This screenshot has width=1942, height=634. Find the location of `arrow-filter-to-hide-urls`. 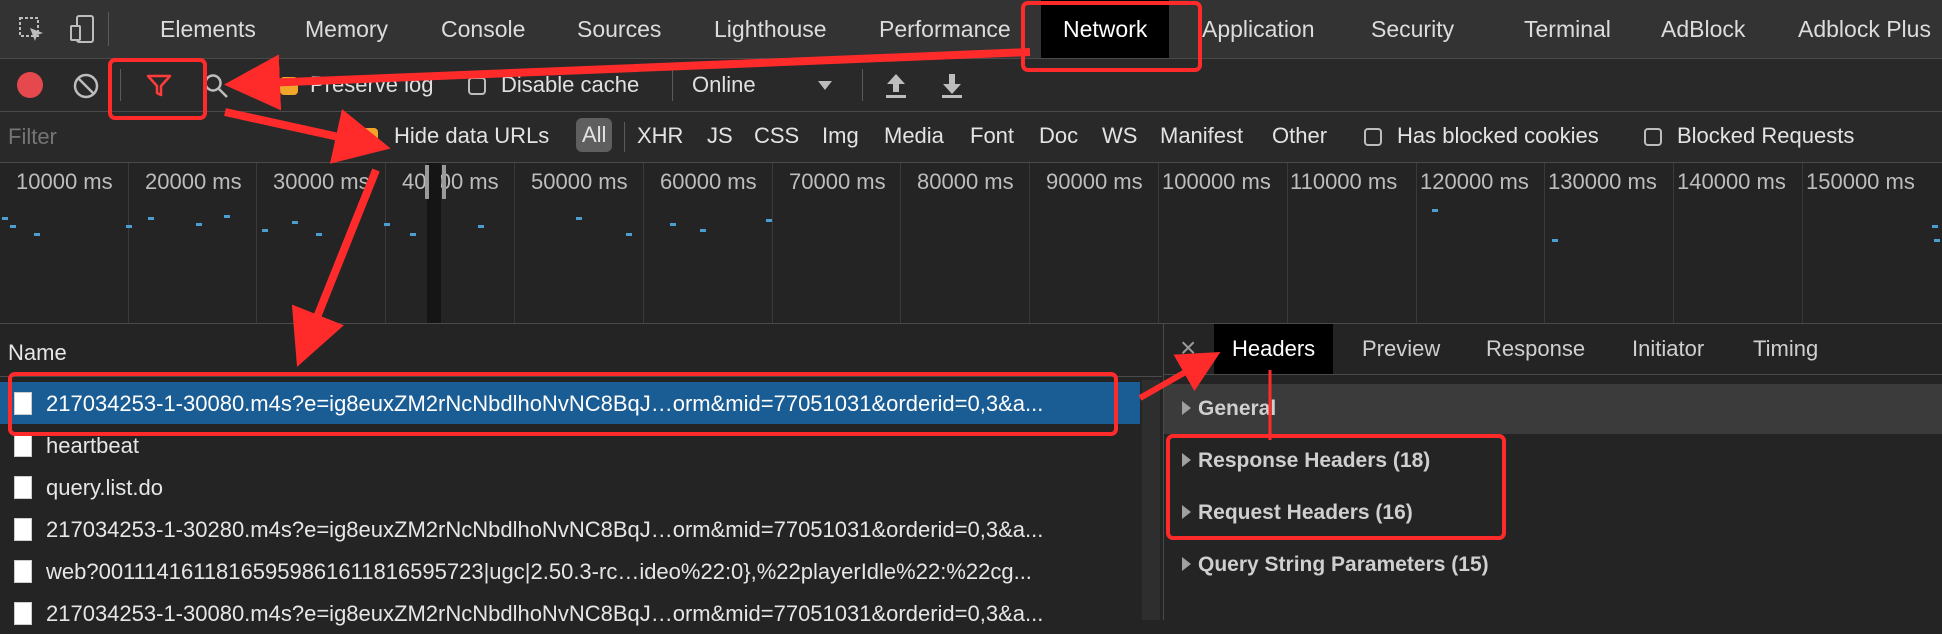

arrow-filter-to-hide-urls is located at coordinates (307, 136).